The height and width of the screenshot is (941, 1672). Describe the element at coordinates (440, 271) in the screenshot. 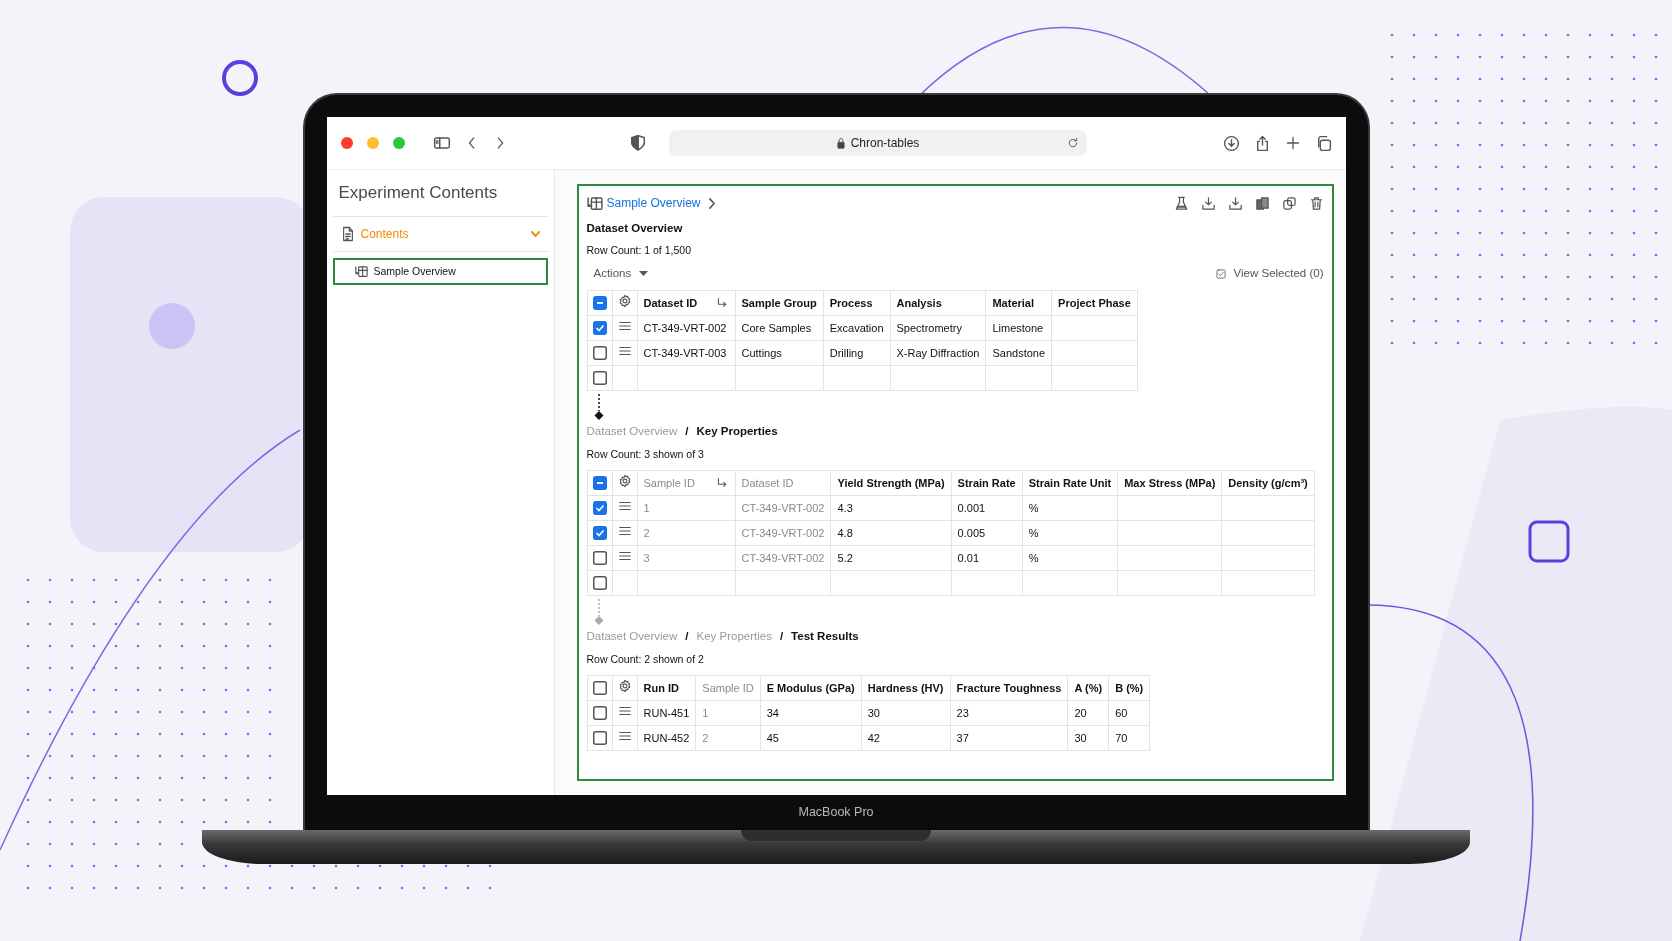

I see `sidebar-item: Sample Overview` at that location.